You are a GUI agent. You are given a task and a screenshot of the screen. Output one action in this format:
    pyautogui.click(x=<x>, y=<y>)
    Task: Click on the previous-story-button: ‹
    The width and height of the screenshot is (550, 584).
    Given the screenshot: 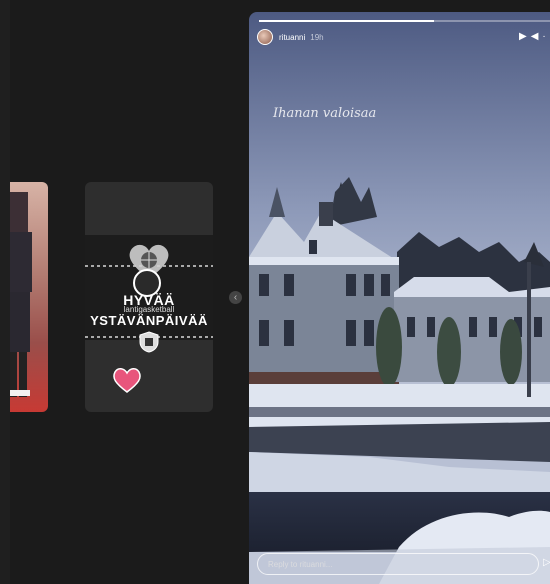 What is the action you would take?
    pyautogui.click(x=235, y=297)
    